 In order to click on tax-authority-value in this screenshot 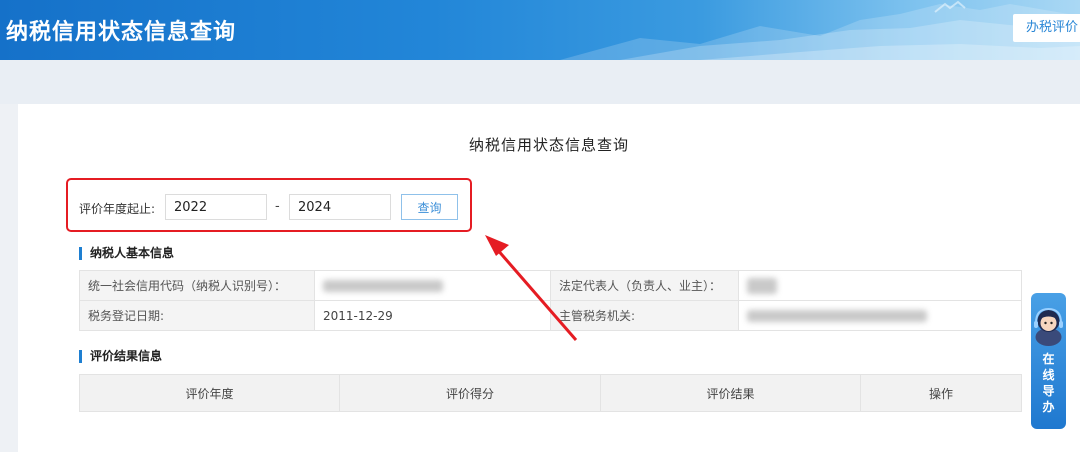, I will do `click(880, 315)`.